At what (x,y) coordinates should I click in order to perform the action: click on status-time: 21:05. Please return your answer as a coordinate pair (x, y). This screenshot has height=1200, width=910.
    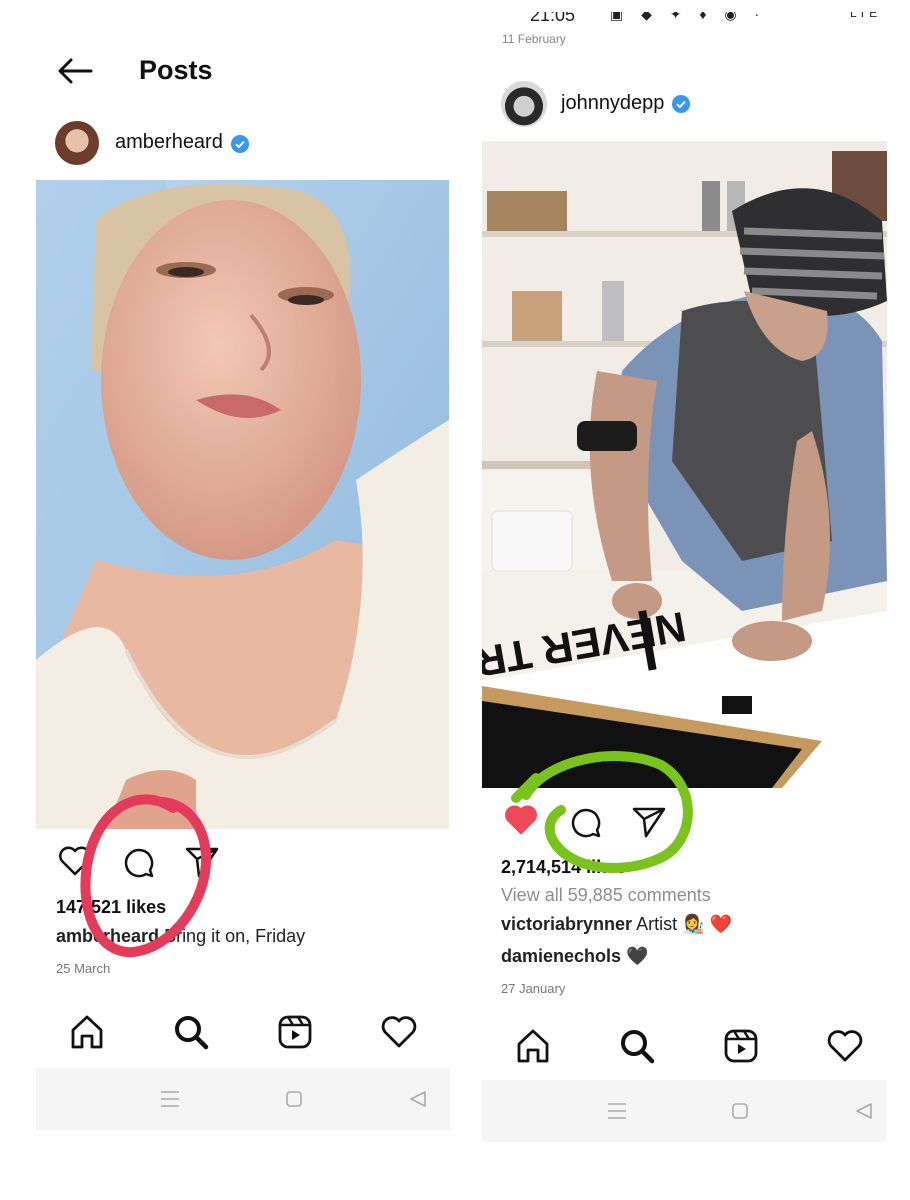
    Looking at the image, I should click on (553, 18).